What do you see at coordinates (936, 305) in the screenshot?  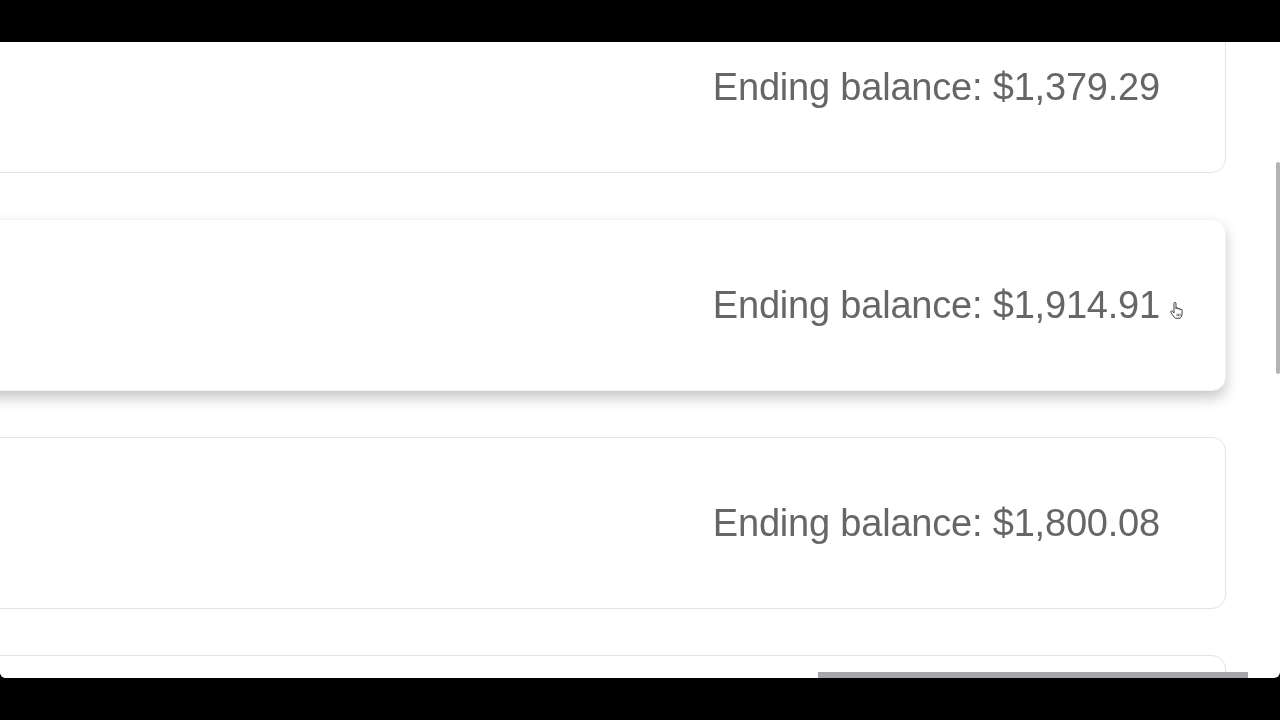 I see `ending-balance-text: Ending balance: $1,914.91` at bounding box center [936, 305].